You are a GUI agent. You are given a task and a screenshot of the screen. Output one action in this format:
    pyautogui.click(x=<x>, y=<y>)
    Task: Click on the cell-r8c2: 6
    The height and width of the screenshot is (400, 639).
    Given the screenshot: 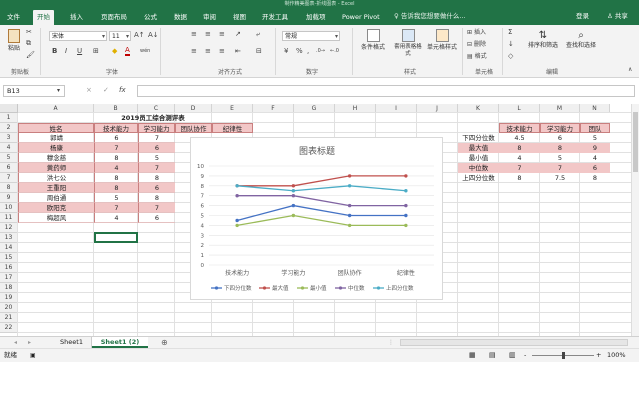 What is the action you would take?
    pyautogui.click(x=156, y=218)
    